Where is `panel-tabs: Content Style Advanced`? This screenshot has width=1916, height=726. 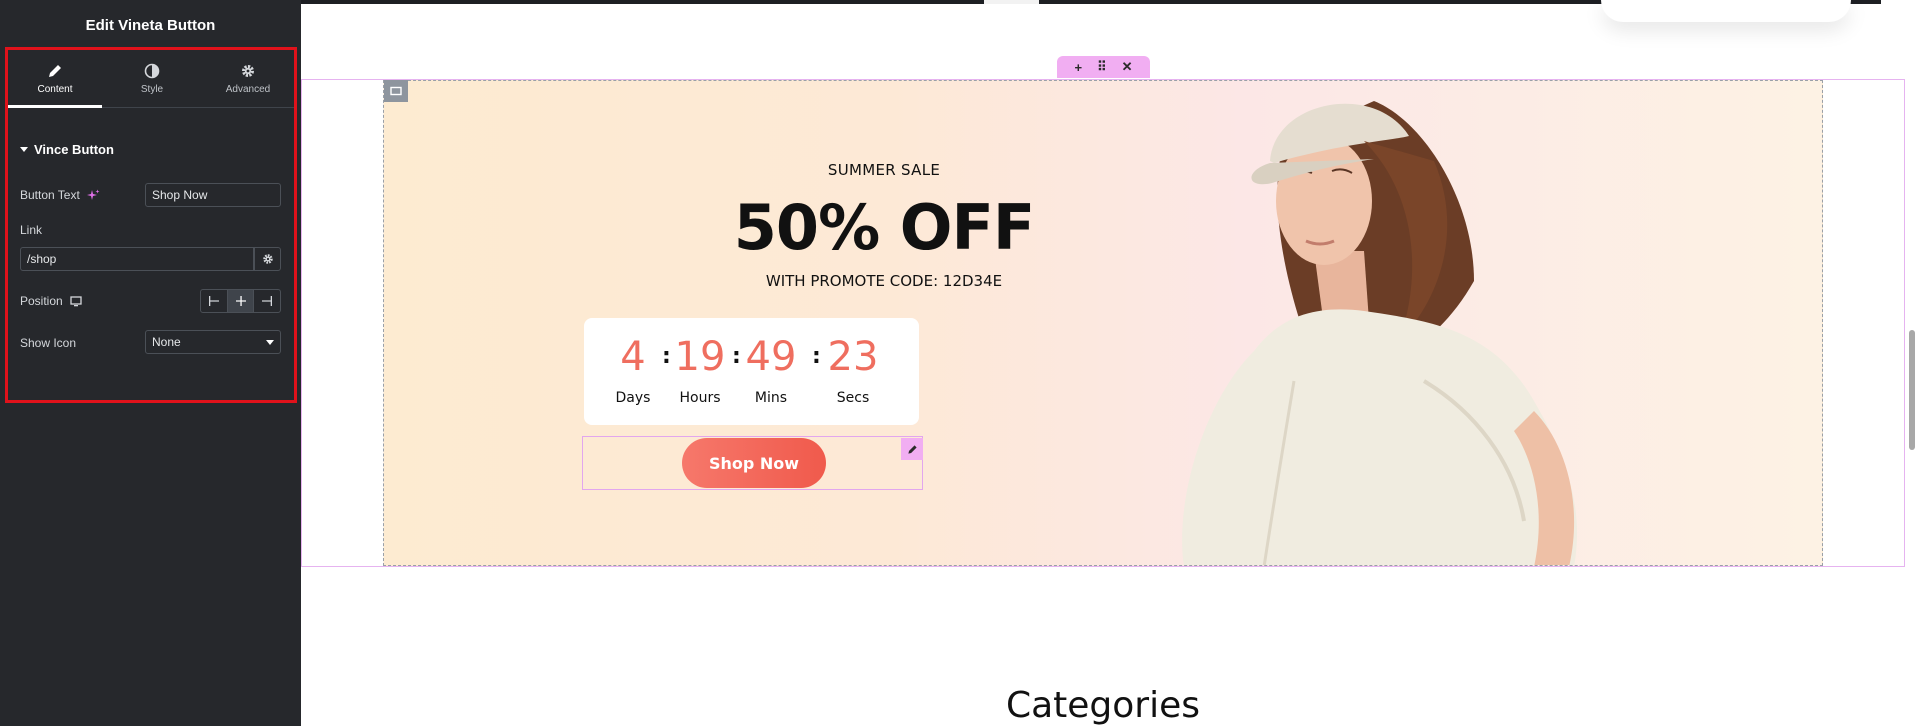 panel-tabs: Content Style Advanced is located at coordinates (151, 79).